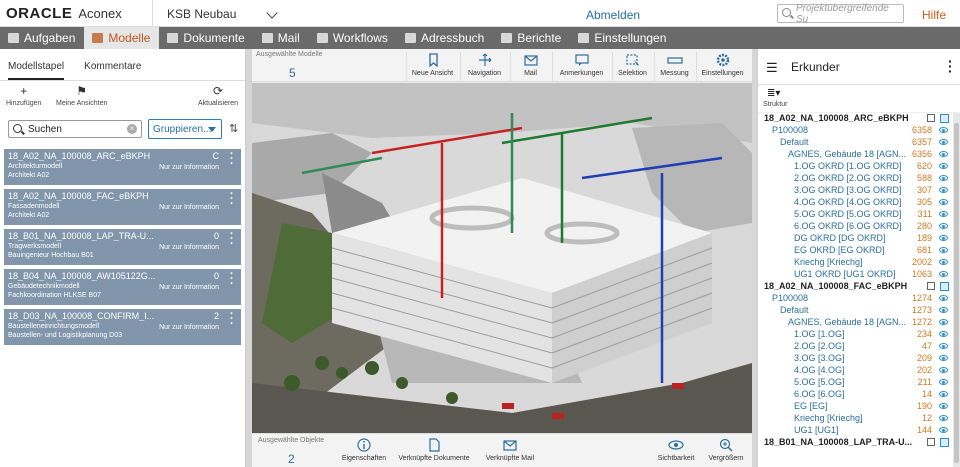 This screenshot has width=960, height=467. I want to click on sort-icon: ⇅, so click(233, 128).